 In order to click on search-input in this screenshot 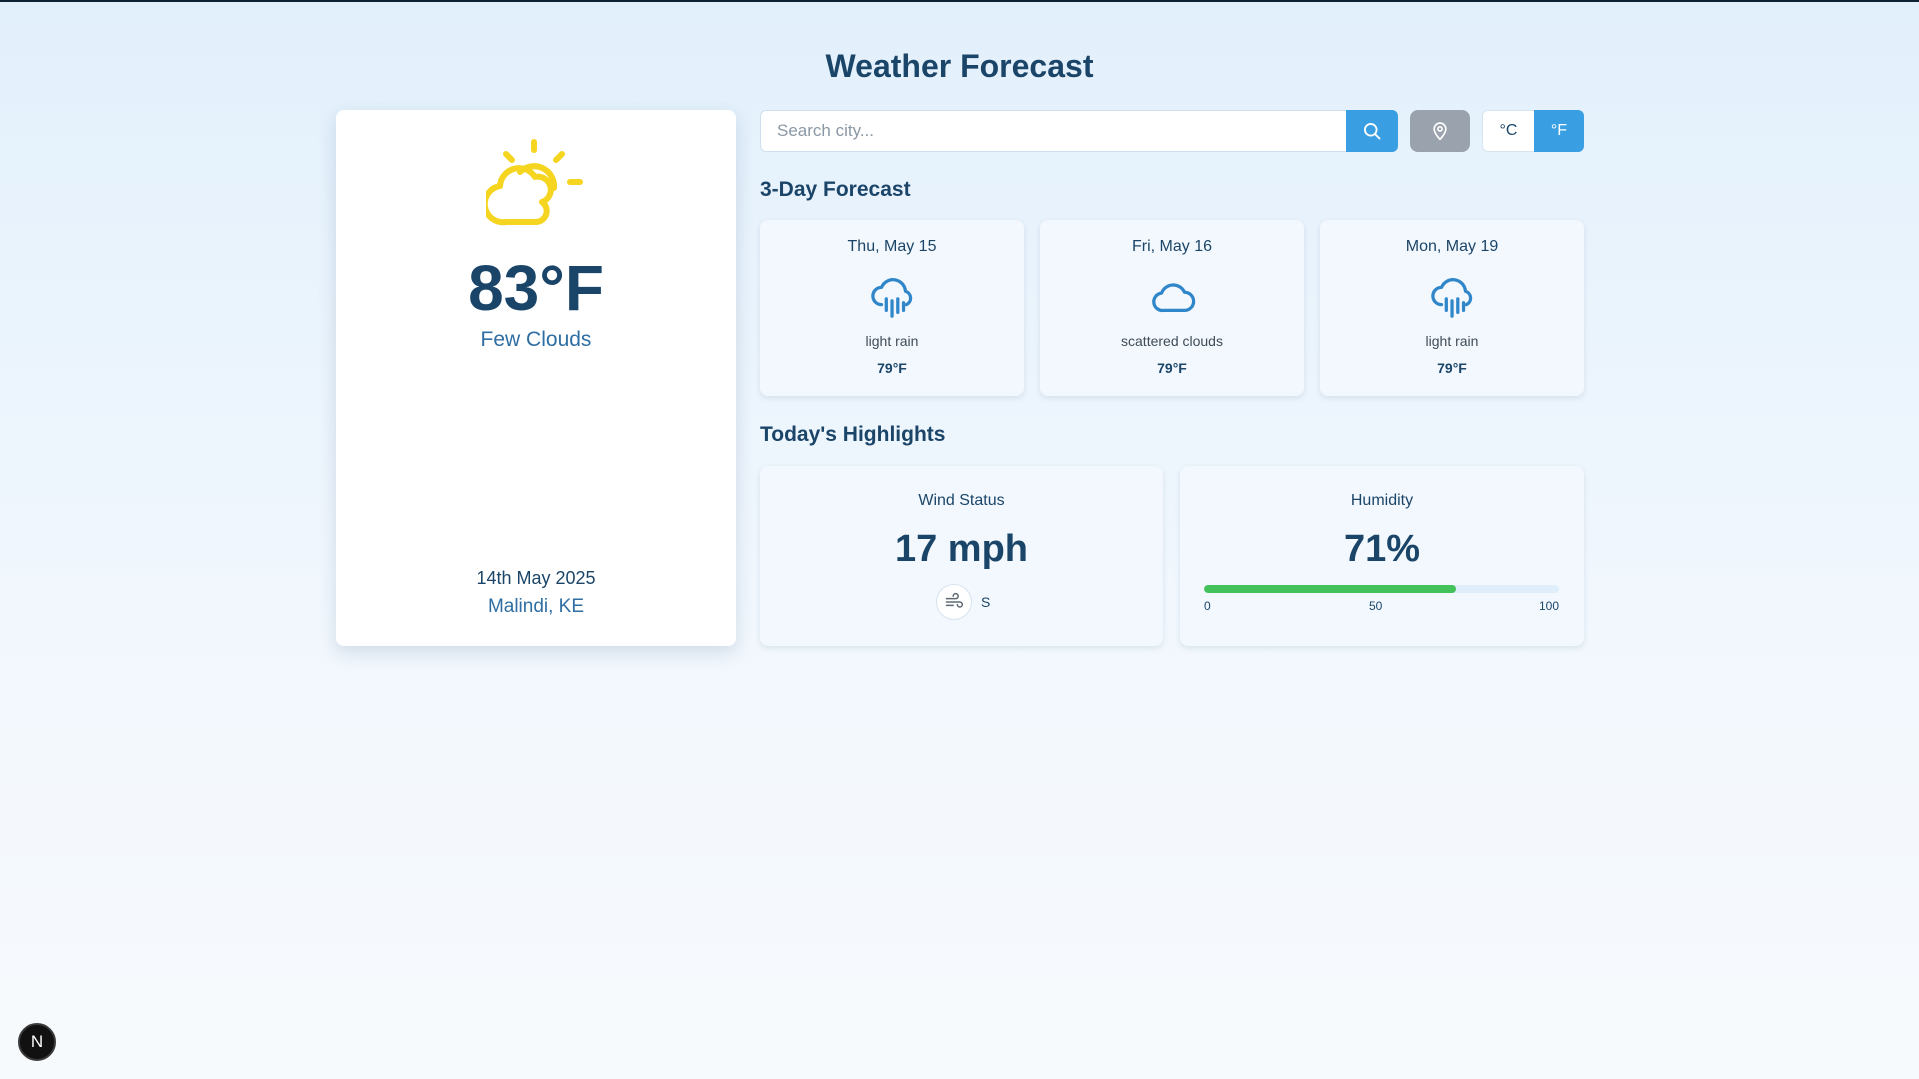, I will do `click(1053, 131)`.